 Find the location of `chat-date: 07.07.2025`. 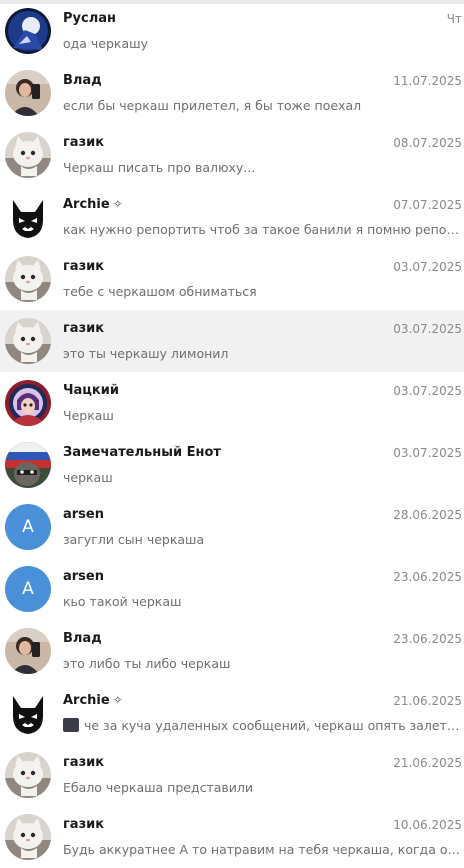

chat-date: 07.07.2025 is located at coordinates (427, 205).